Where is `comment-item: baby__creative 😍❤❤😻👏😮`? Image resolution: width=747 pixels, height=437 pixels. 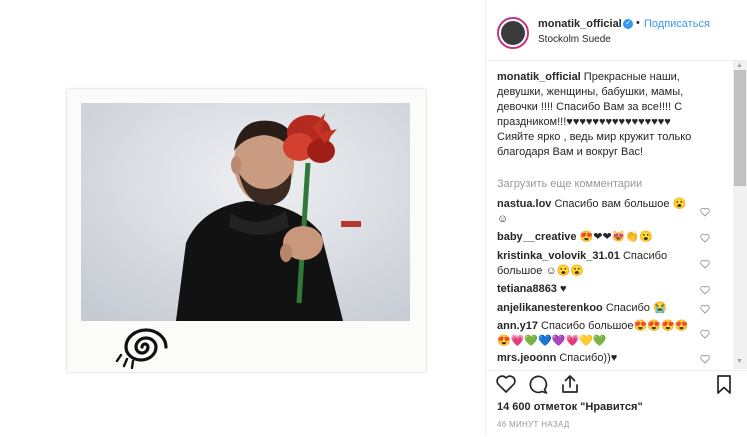
comment-item: baby__creative 😍❤❤😻👏😮 is located at coordinates (597, 237).